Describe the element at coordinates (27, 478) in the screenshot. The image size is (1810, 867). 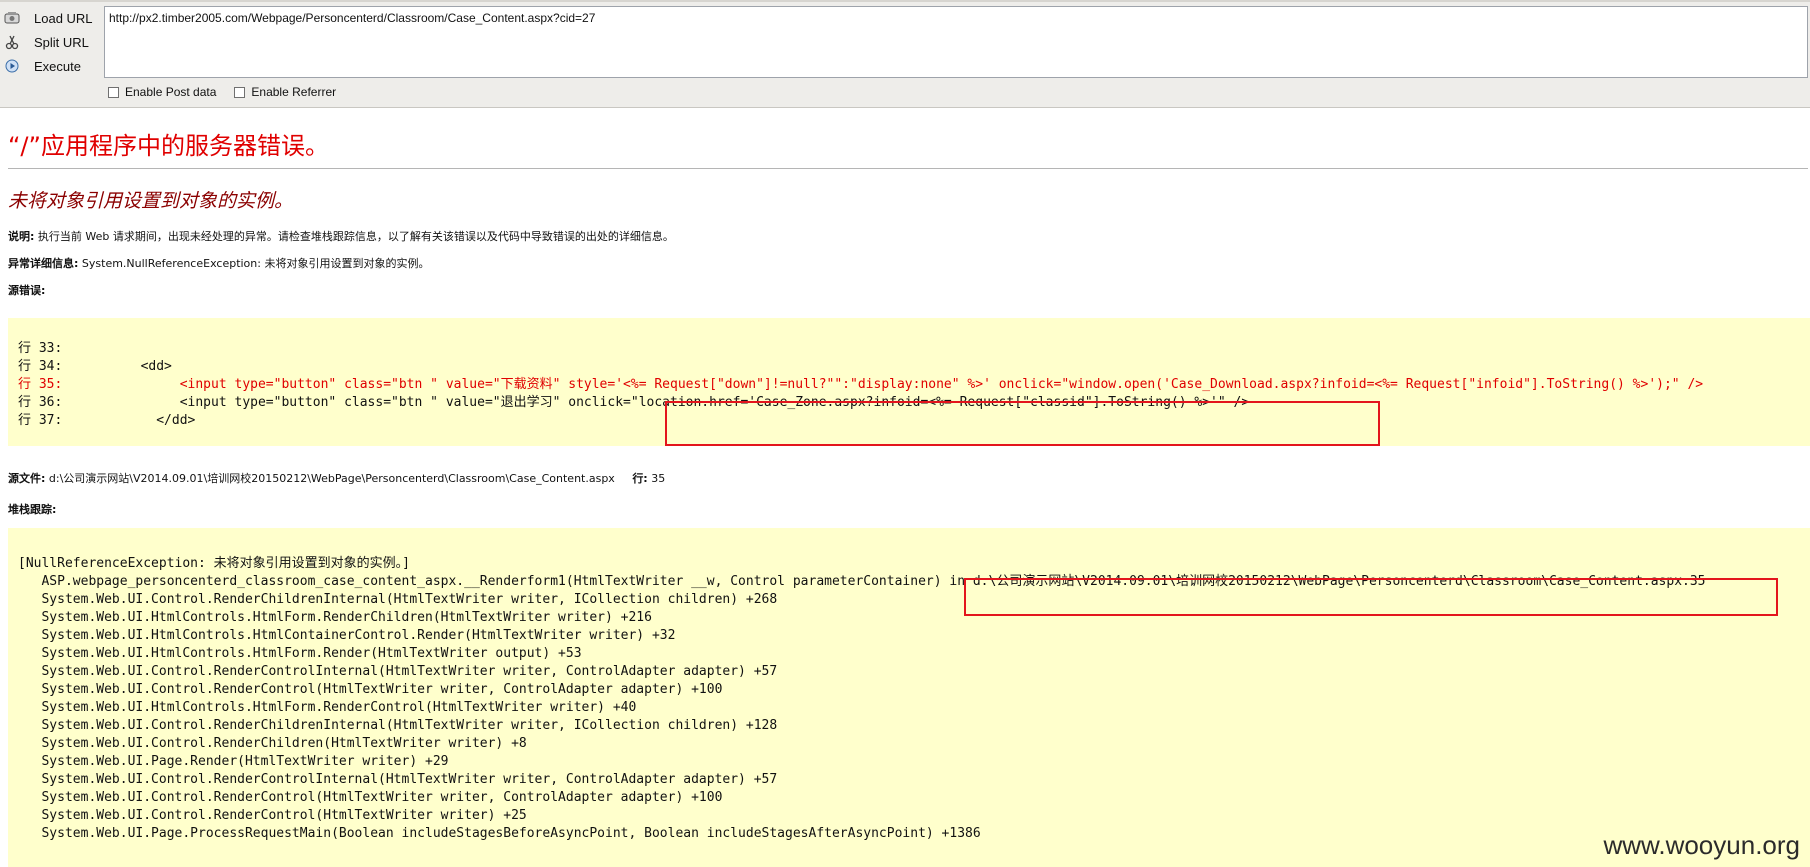
I see `source-file-label: 源文件:` at that location.